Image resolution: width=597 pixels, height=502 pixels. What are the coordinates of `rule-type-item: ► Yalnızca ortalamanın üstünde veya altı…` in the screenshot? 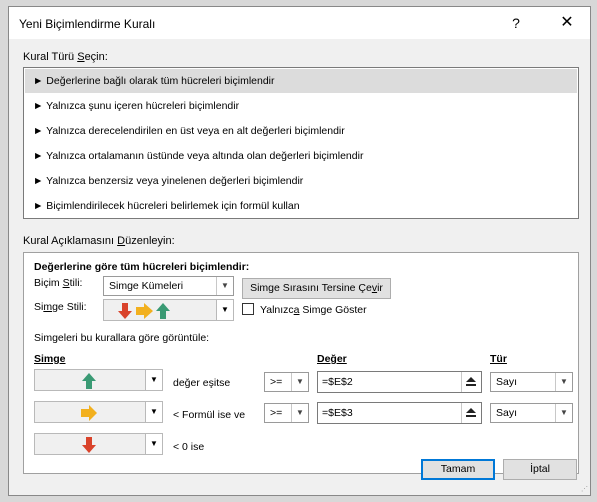 It's located at (301, 156).